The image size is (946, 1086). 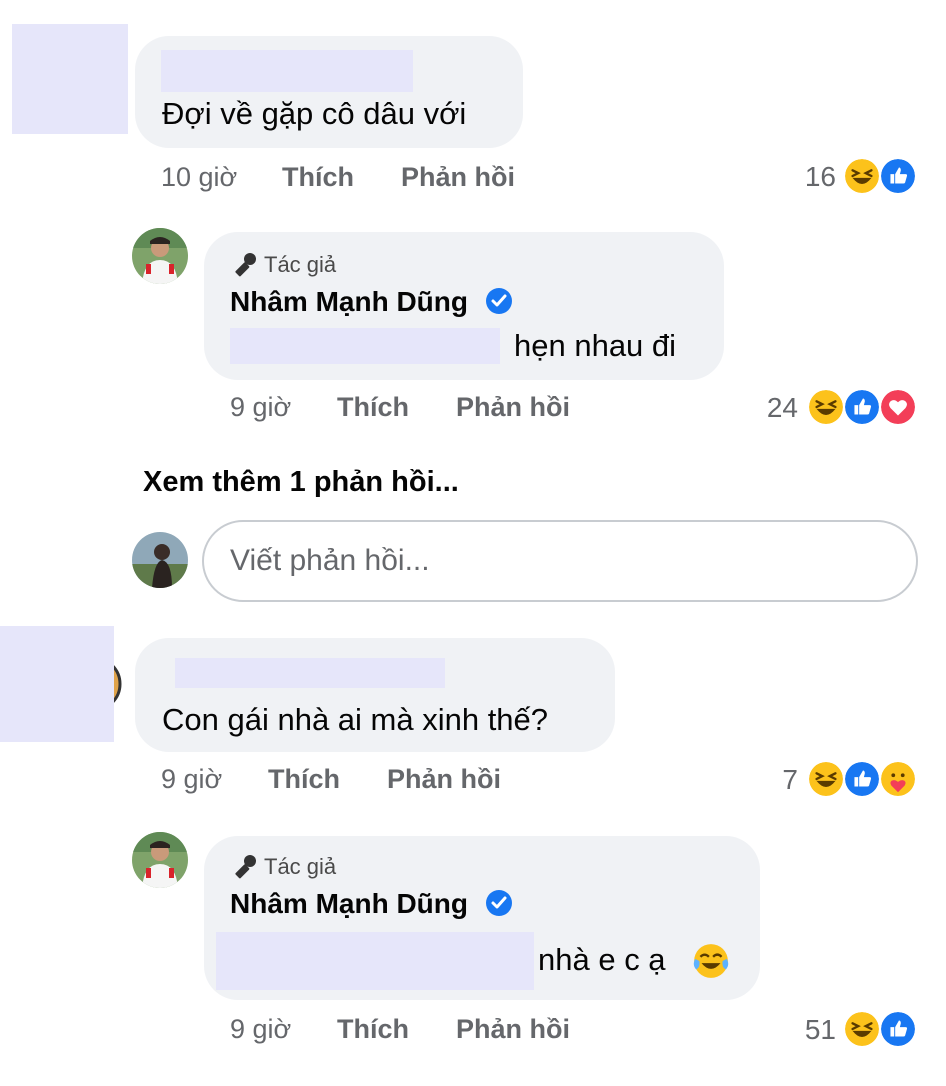 I want to click on comment-time: 10 giờ, so click(x=199, y=177).